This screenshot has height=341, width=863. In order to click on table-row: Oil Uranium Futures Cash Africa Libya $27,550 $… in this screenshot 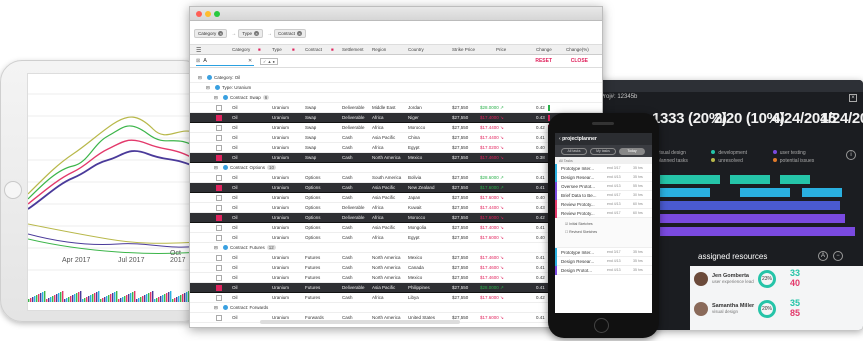, I will do `click(396, 298)`.